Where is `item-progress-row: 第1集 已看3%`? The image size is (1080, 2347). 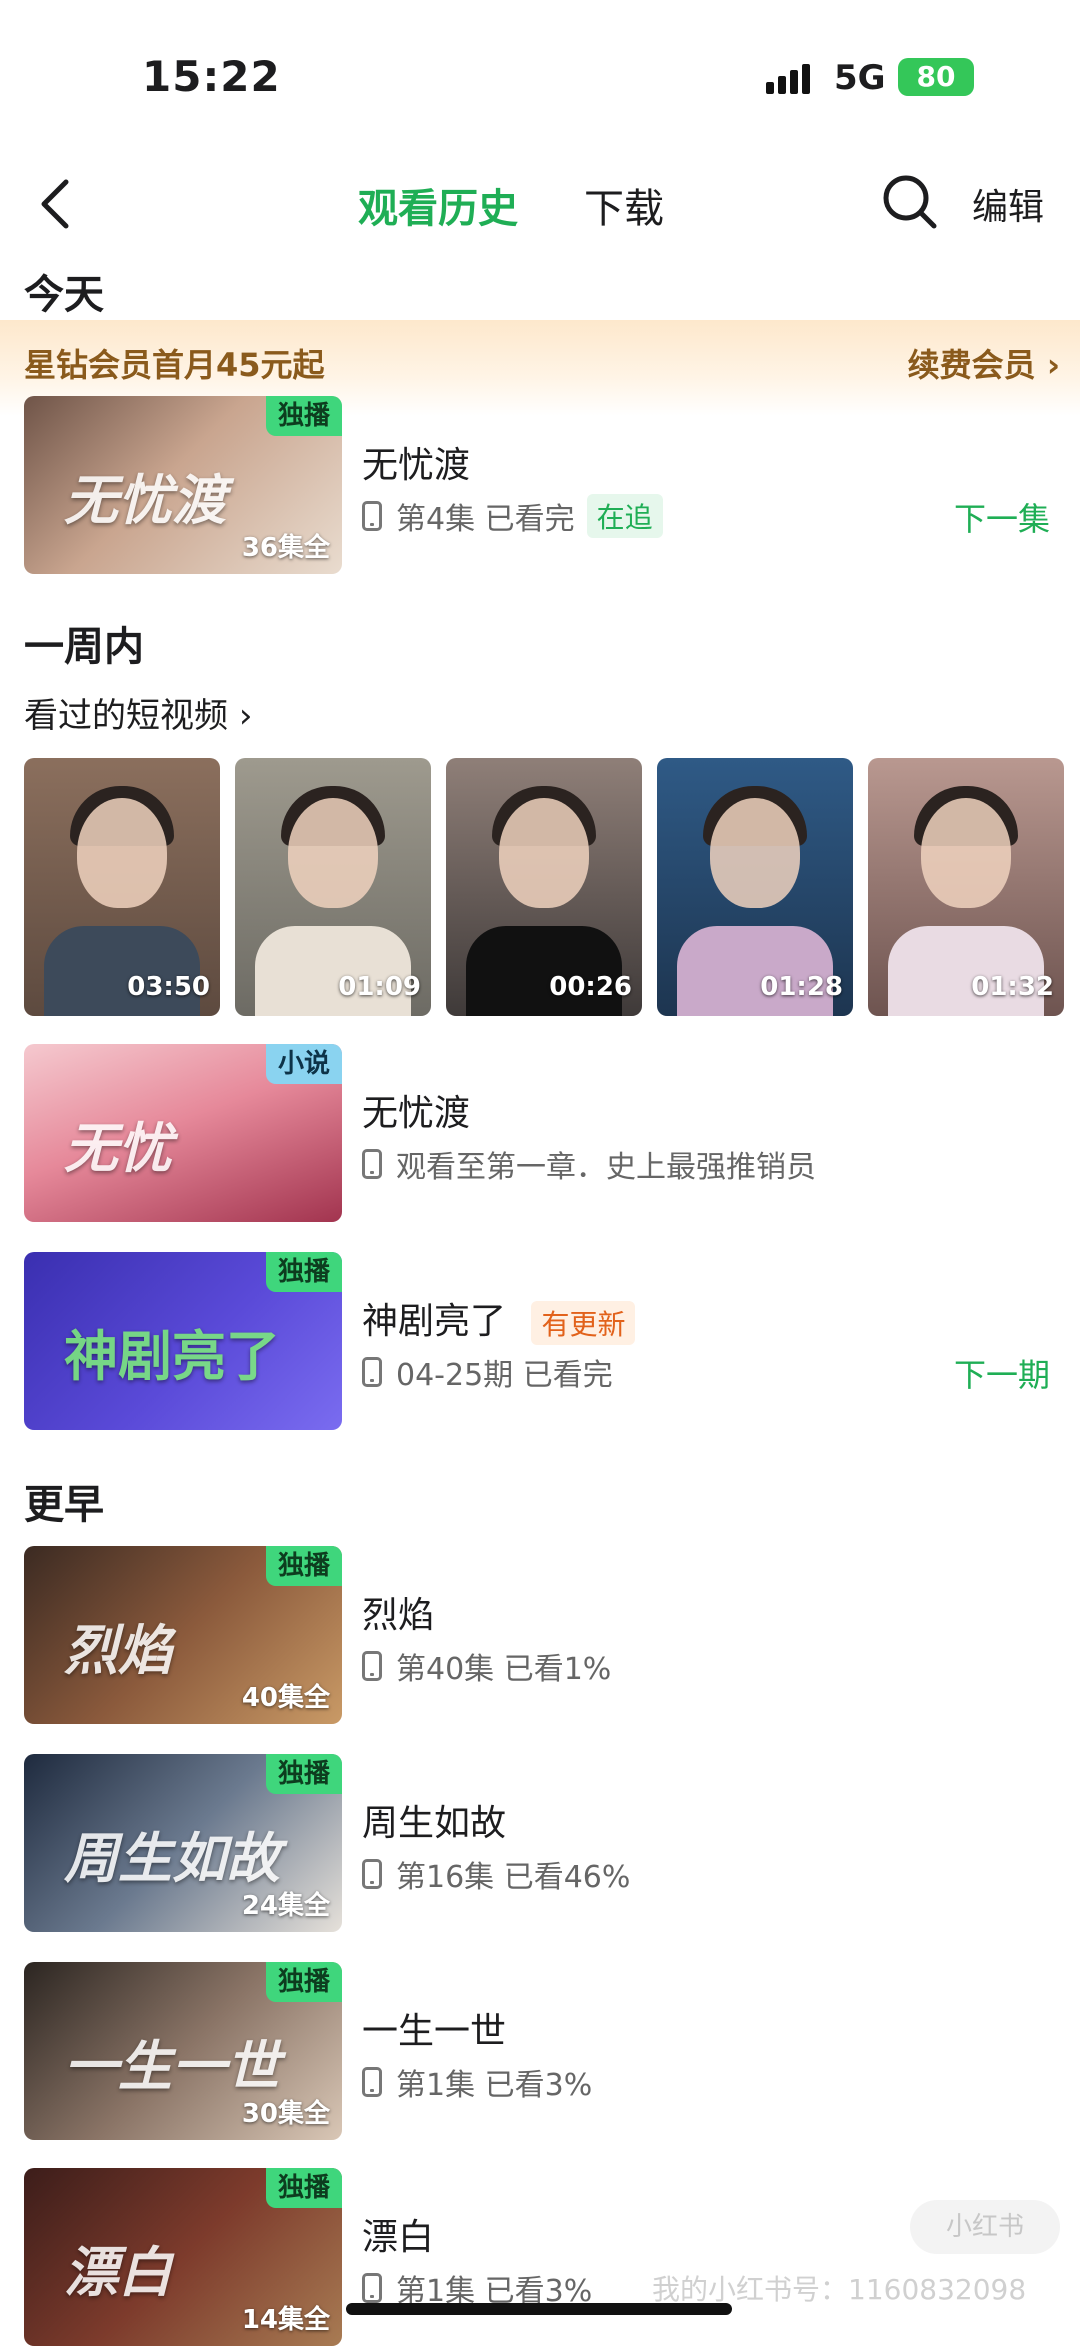 item-progress-row: 第1集 已看3% is located at coordinates (477, 2082).